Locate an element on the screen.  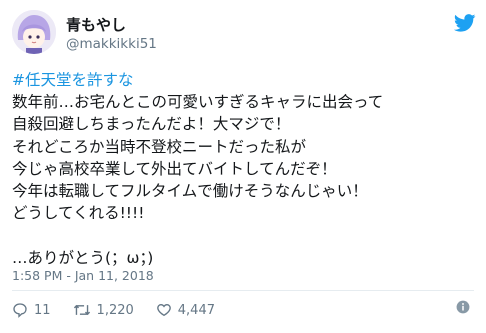
info-icon is located at coordinates (463, 307).